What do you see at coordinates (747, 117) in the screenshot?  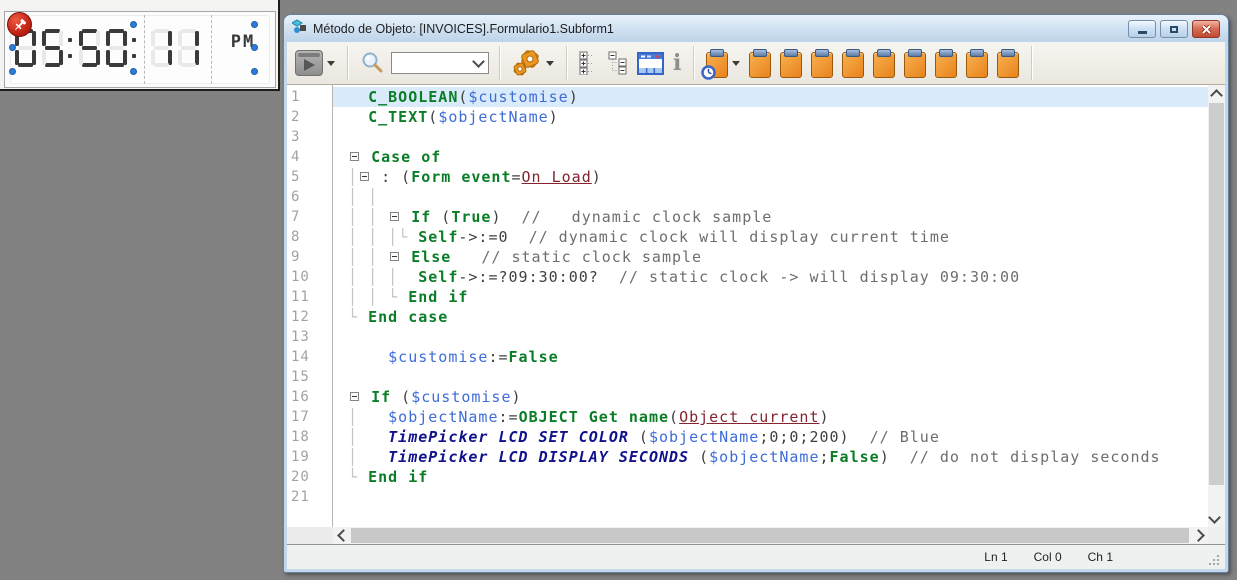 I see `code-line: 2 C_TEXT($objectName)` at bounding box center [747, 117].